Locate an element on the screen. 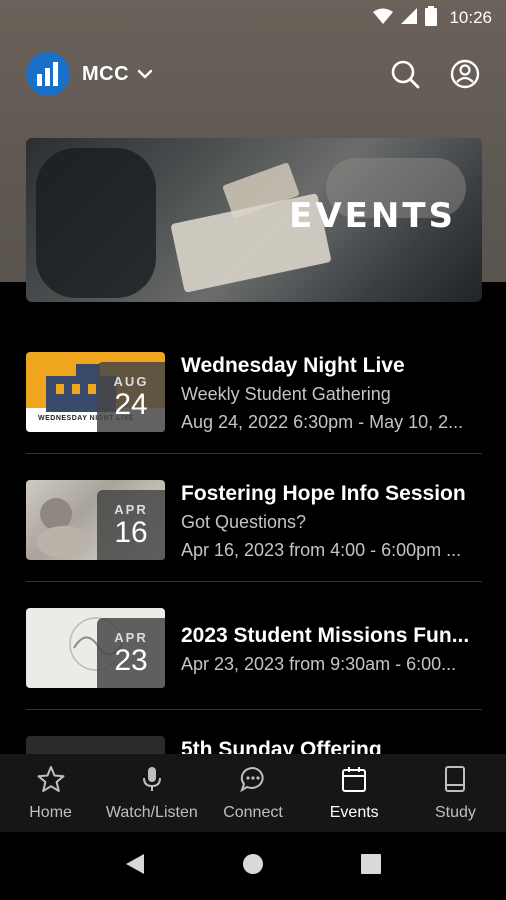 The height and width of the screenshot is (900, 506). nav-item-study: Study is located at coordinates (455, 793).